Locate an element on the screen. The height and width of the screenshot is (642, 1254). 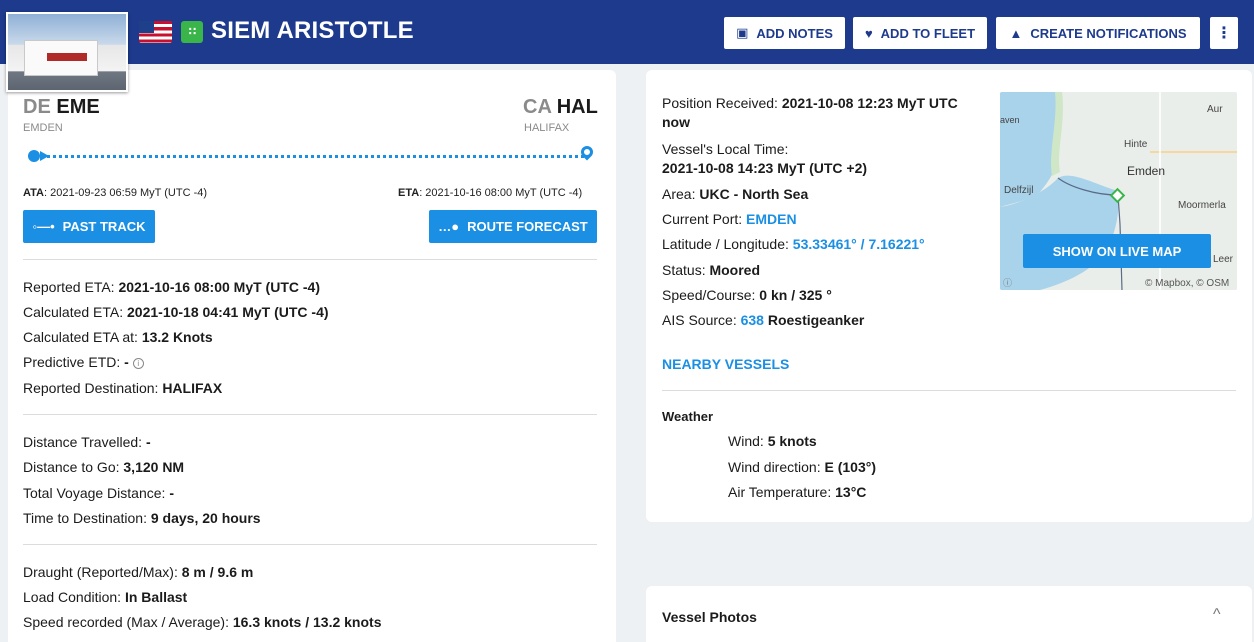
map-label: aven is located at coordinates (1010, 120).